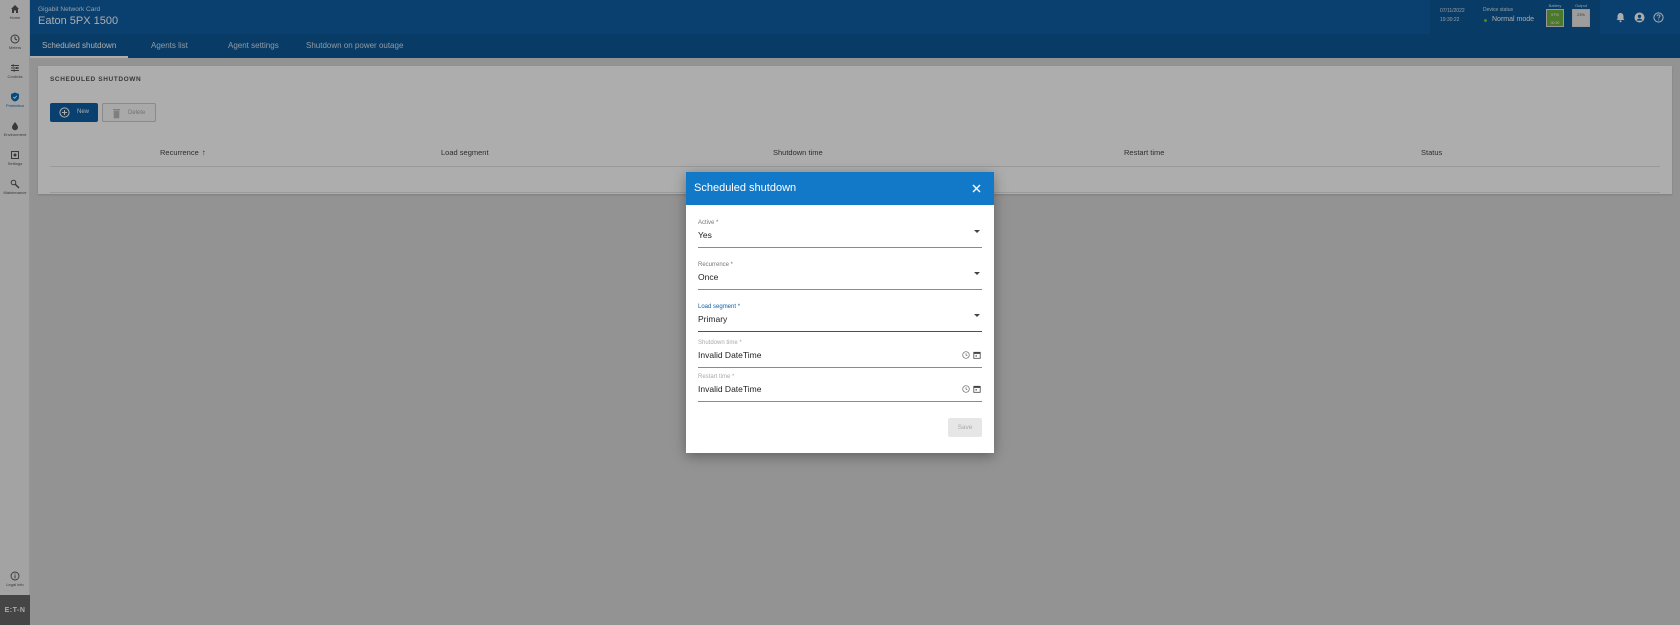  Describe the element at coordinates (708, 277) in the screenshot. I see `recurrence-value: Once` at that location.